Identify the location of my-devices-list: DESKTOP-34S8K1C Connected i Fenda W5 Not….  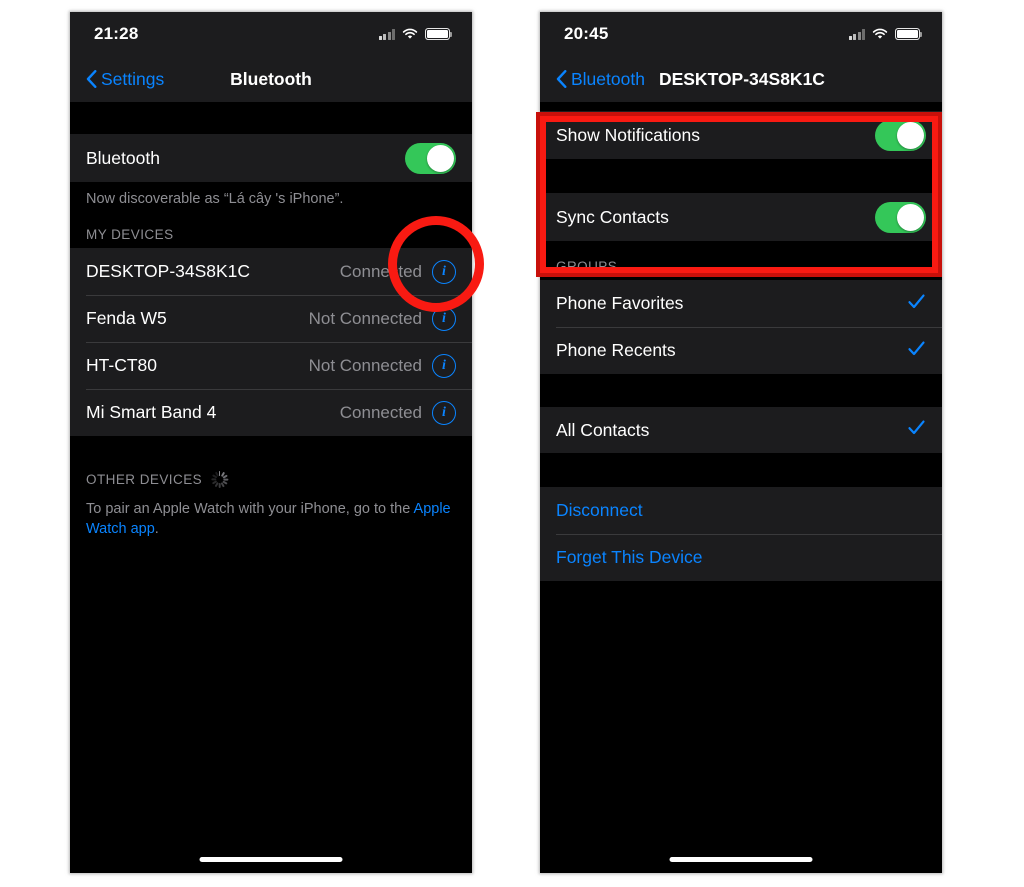
(271, 342).